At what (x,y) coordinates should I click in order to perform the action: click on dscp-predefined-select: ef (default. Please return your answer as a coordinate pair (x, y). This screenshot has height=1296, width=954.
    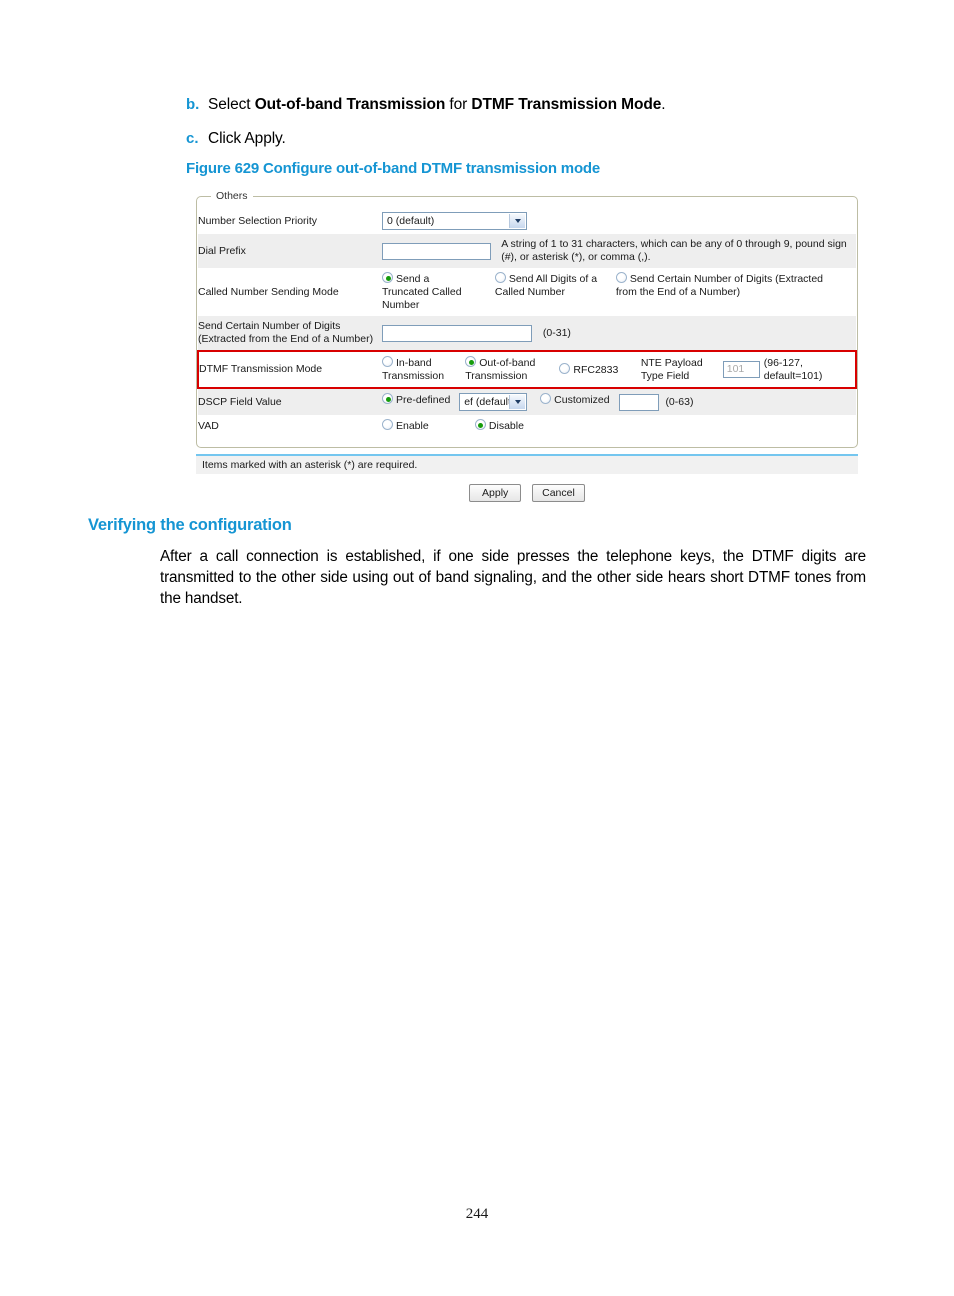
    Looking at the image, I should click on (493, 402).